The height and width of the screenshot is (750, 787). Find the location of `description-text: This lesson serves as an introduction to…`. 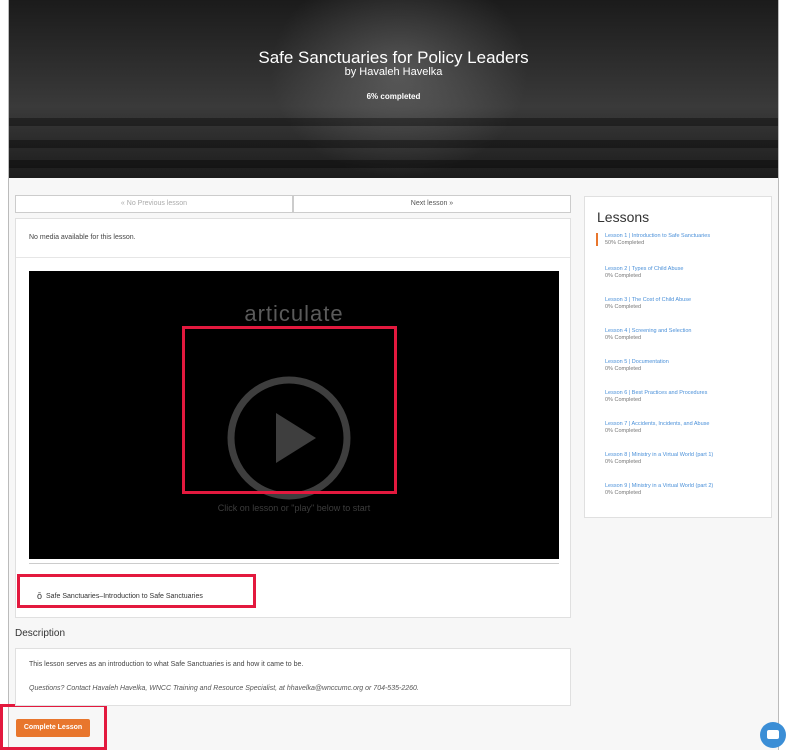

description-text: This lesson serves as an introduction to… is located at coordinates (166, 664).